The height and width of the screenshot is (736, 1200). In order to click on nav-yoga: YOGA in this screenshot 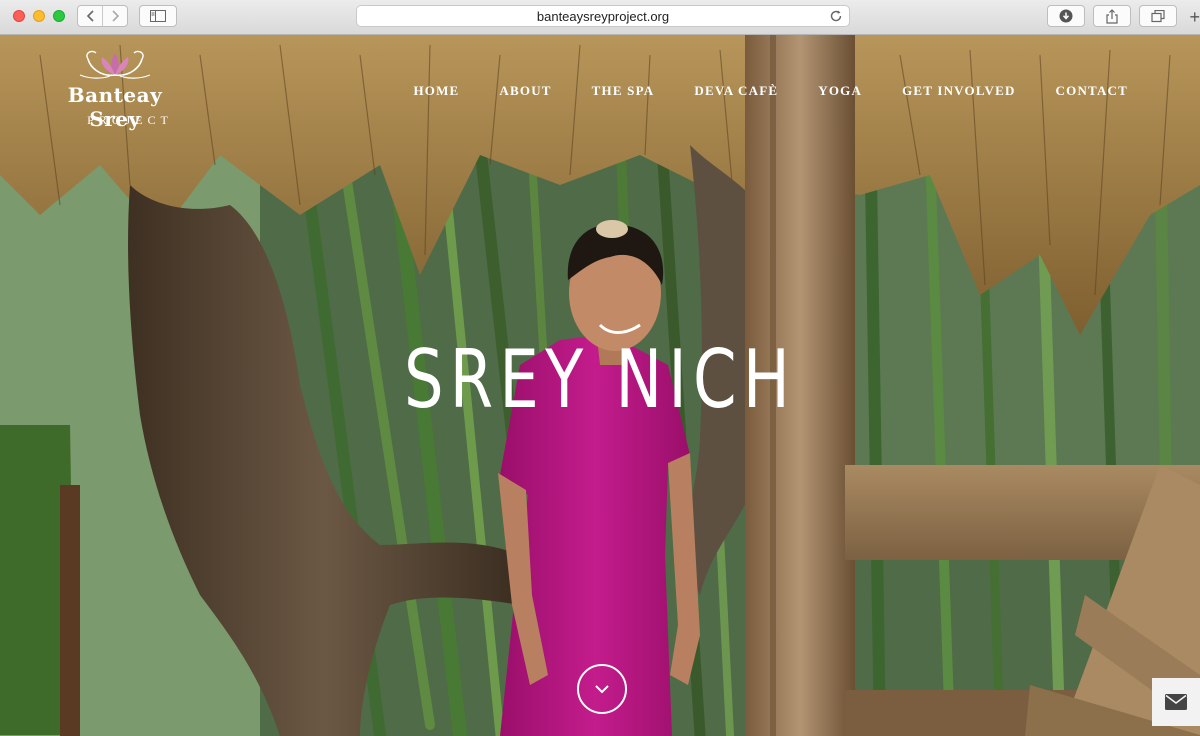, I will do `click(840, 91)`.